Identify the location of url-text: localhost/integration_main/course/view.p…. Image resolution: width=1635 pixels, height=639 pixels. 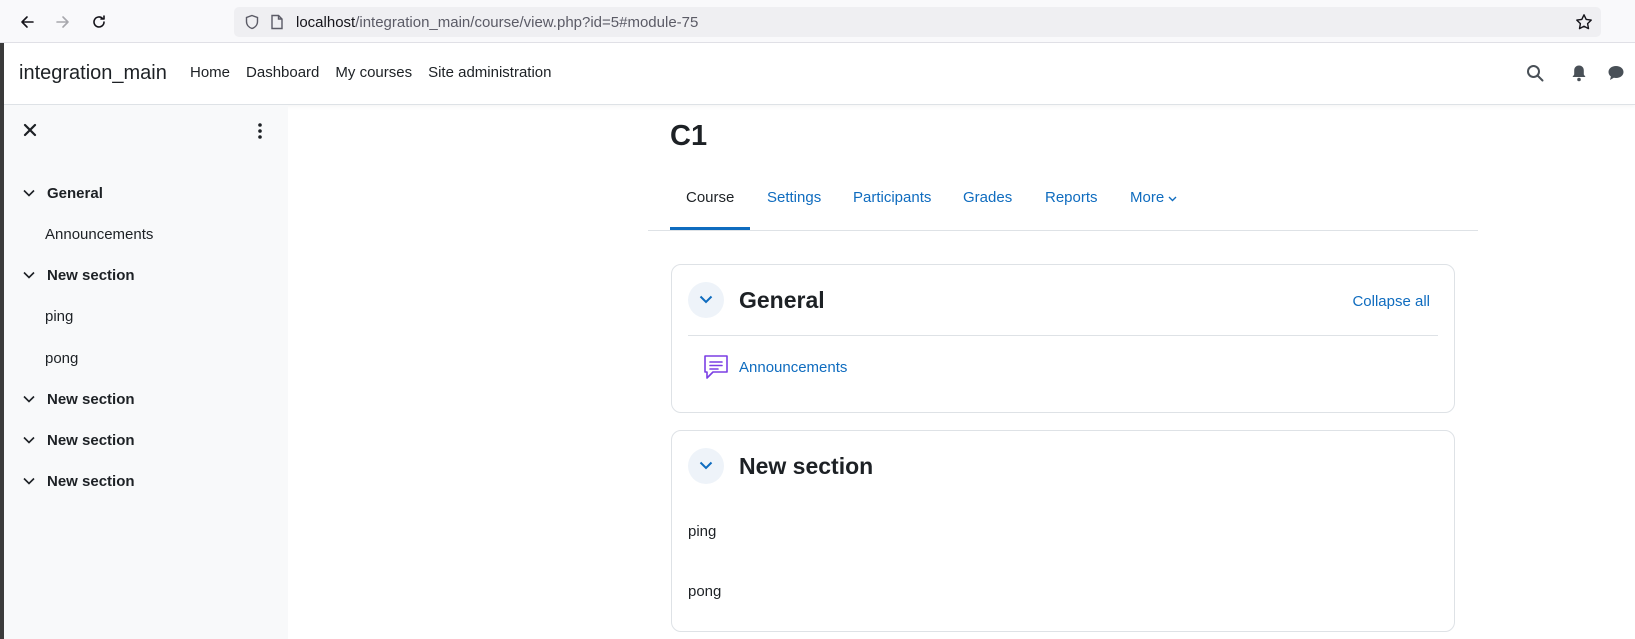
(497, 22).